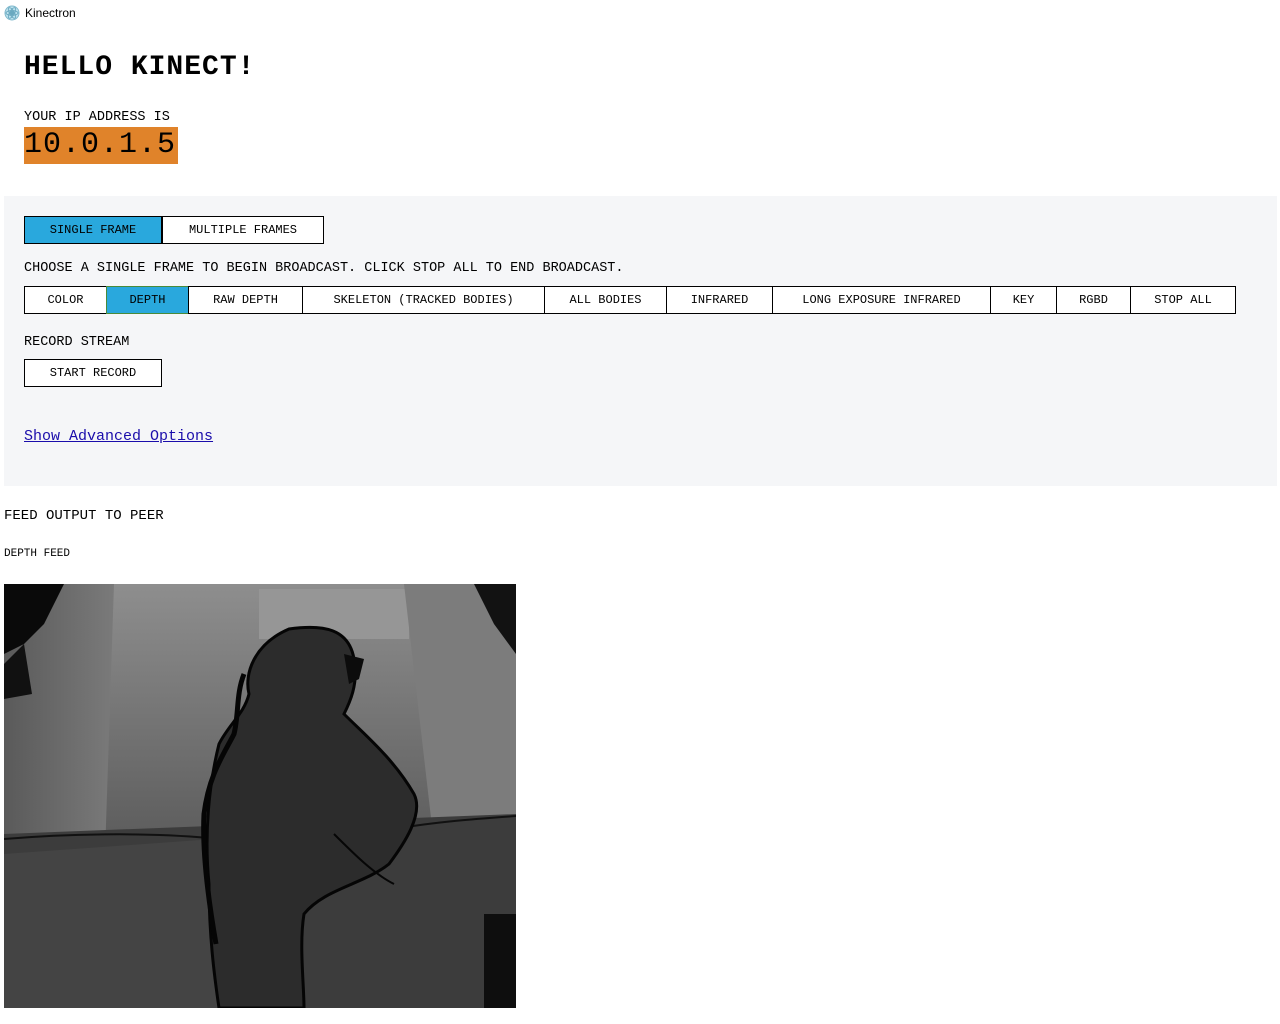 The width and height of the screenshot is (1280, 1024). I want to click on page-title: HELLO KINECT!, so click(140, 67).